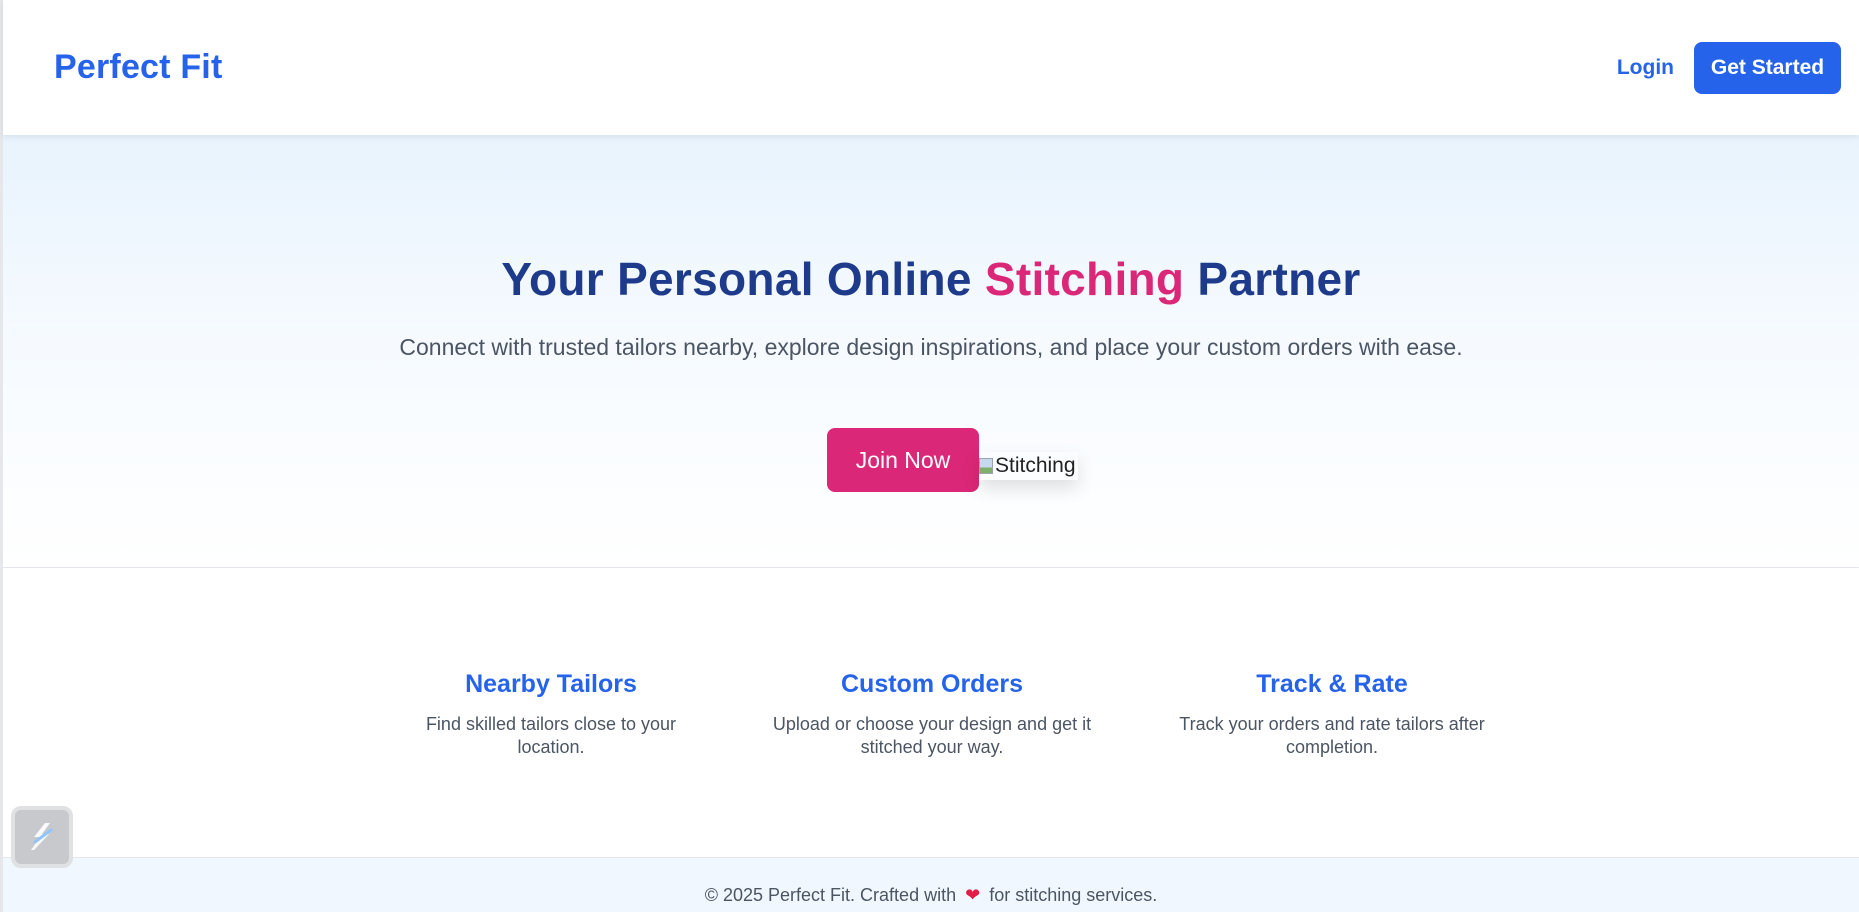 The height and width of the screenshot is (912, 1859). I want to click on login-link: Login, so click(1645, 68).